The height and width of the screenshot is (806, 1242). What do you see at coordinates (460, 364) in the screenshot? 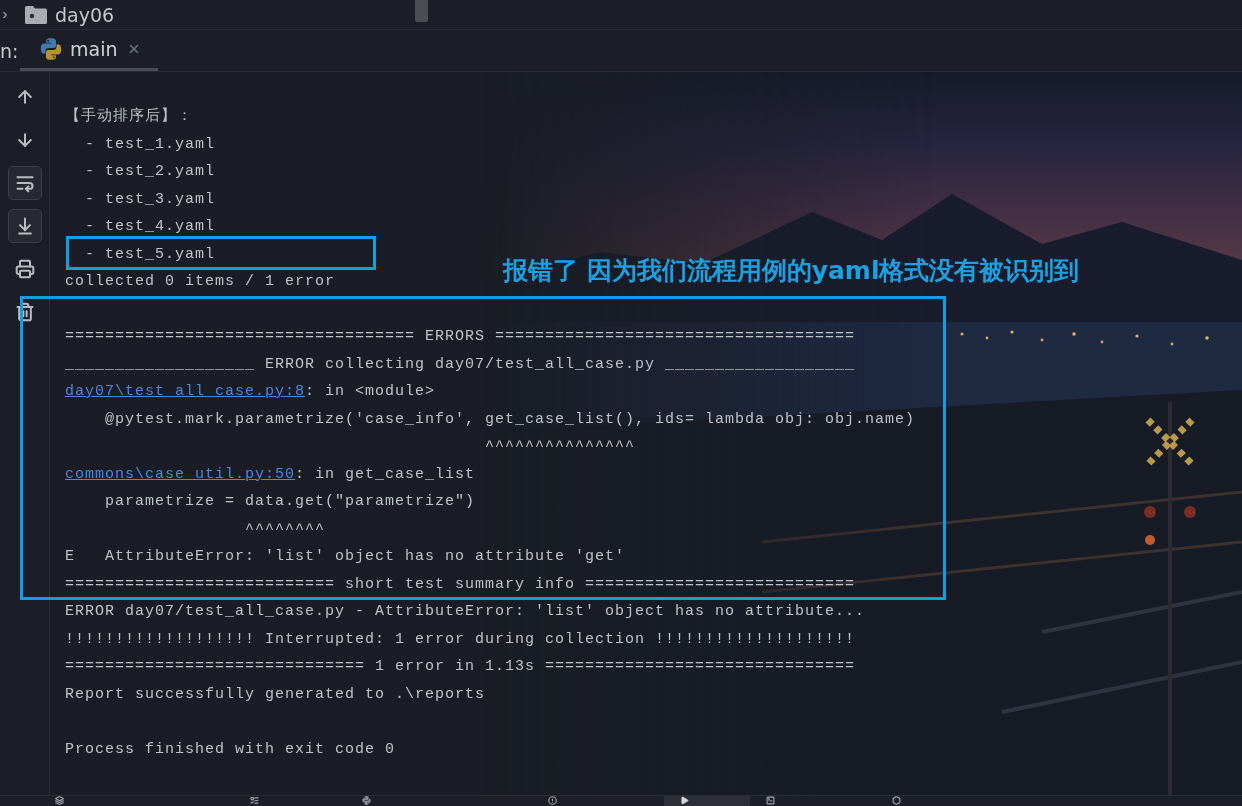
I see `console-line: ___________________ ERROR collecting day07/test_all_case.py ___________________` at bounding box center [460, 364].